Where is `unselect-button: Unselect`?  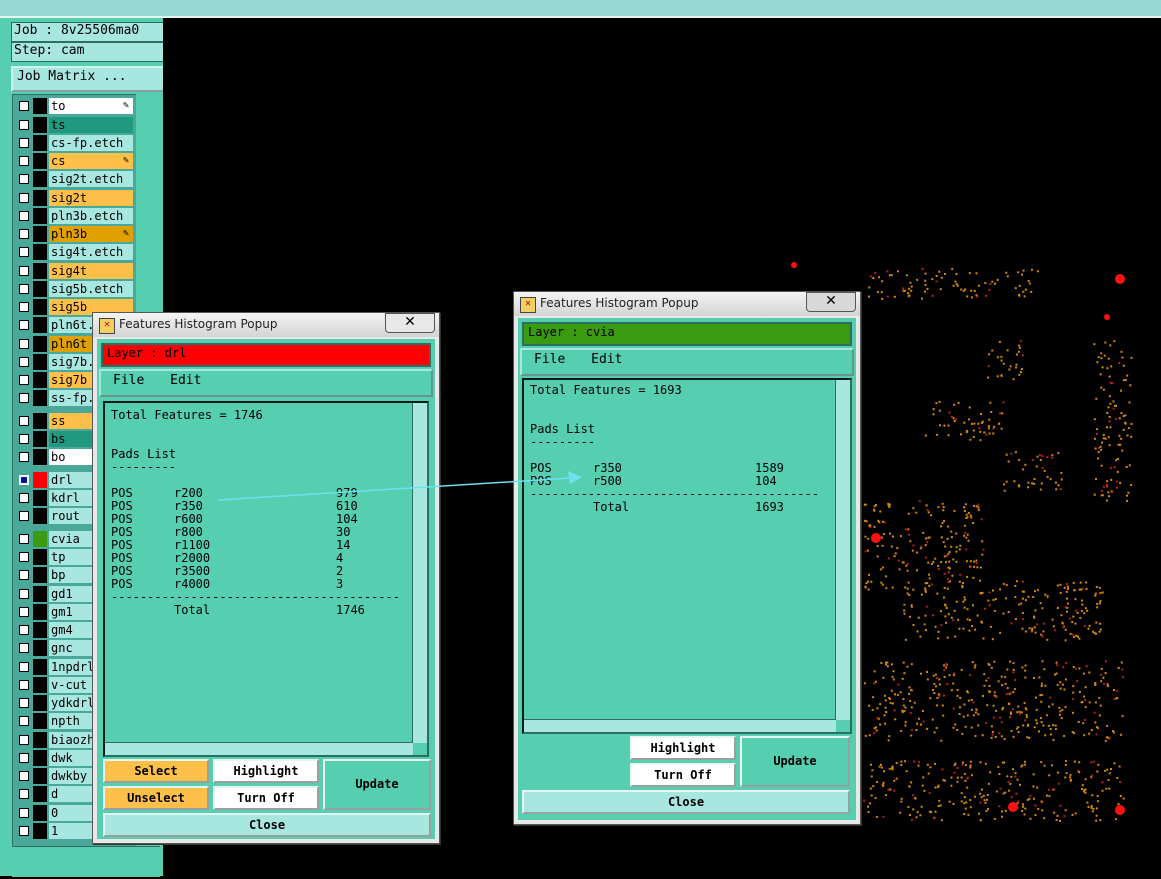
unselect-button: Unselect is located at coordinates (156, 798).